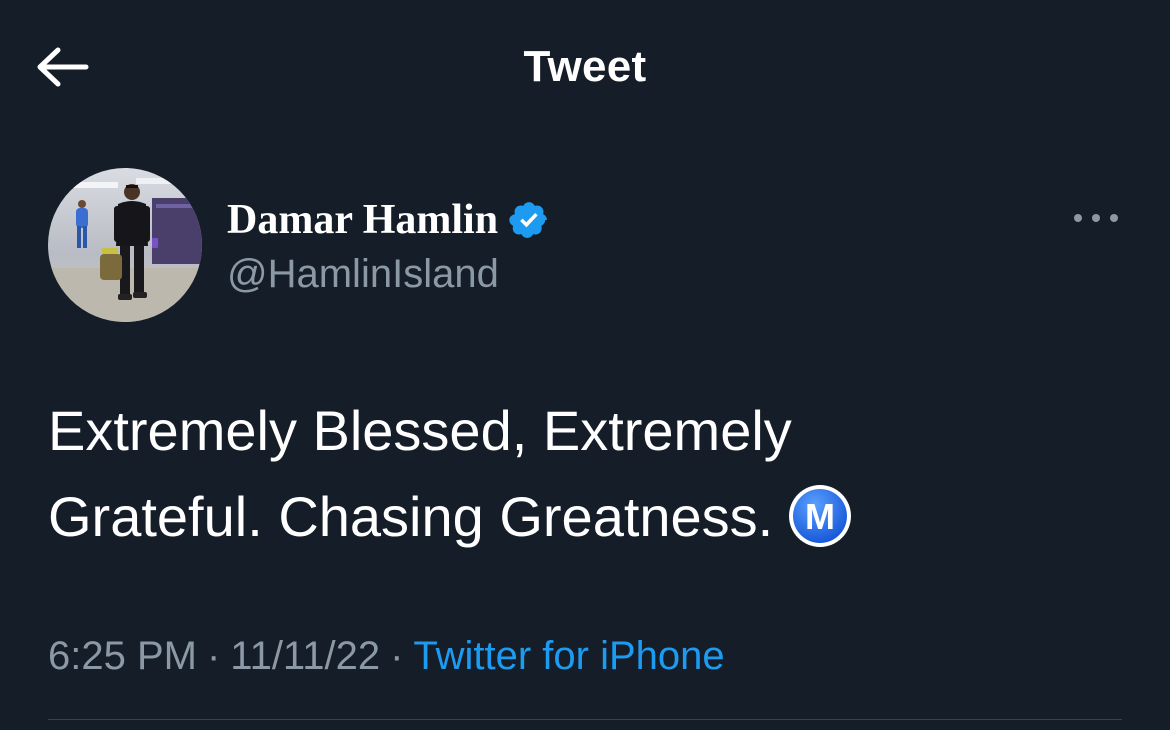 This screenshot has width=1170, height=730. Describe the element at coordinates (122, 656) in the screenshot. I see `tweet-time: 6:25 PM` at that location.